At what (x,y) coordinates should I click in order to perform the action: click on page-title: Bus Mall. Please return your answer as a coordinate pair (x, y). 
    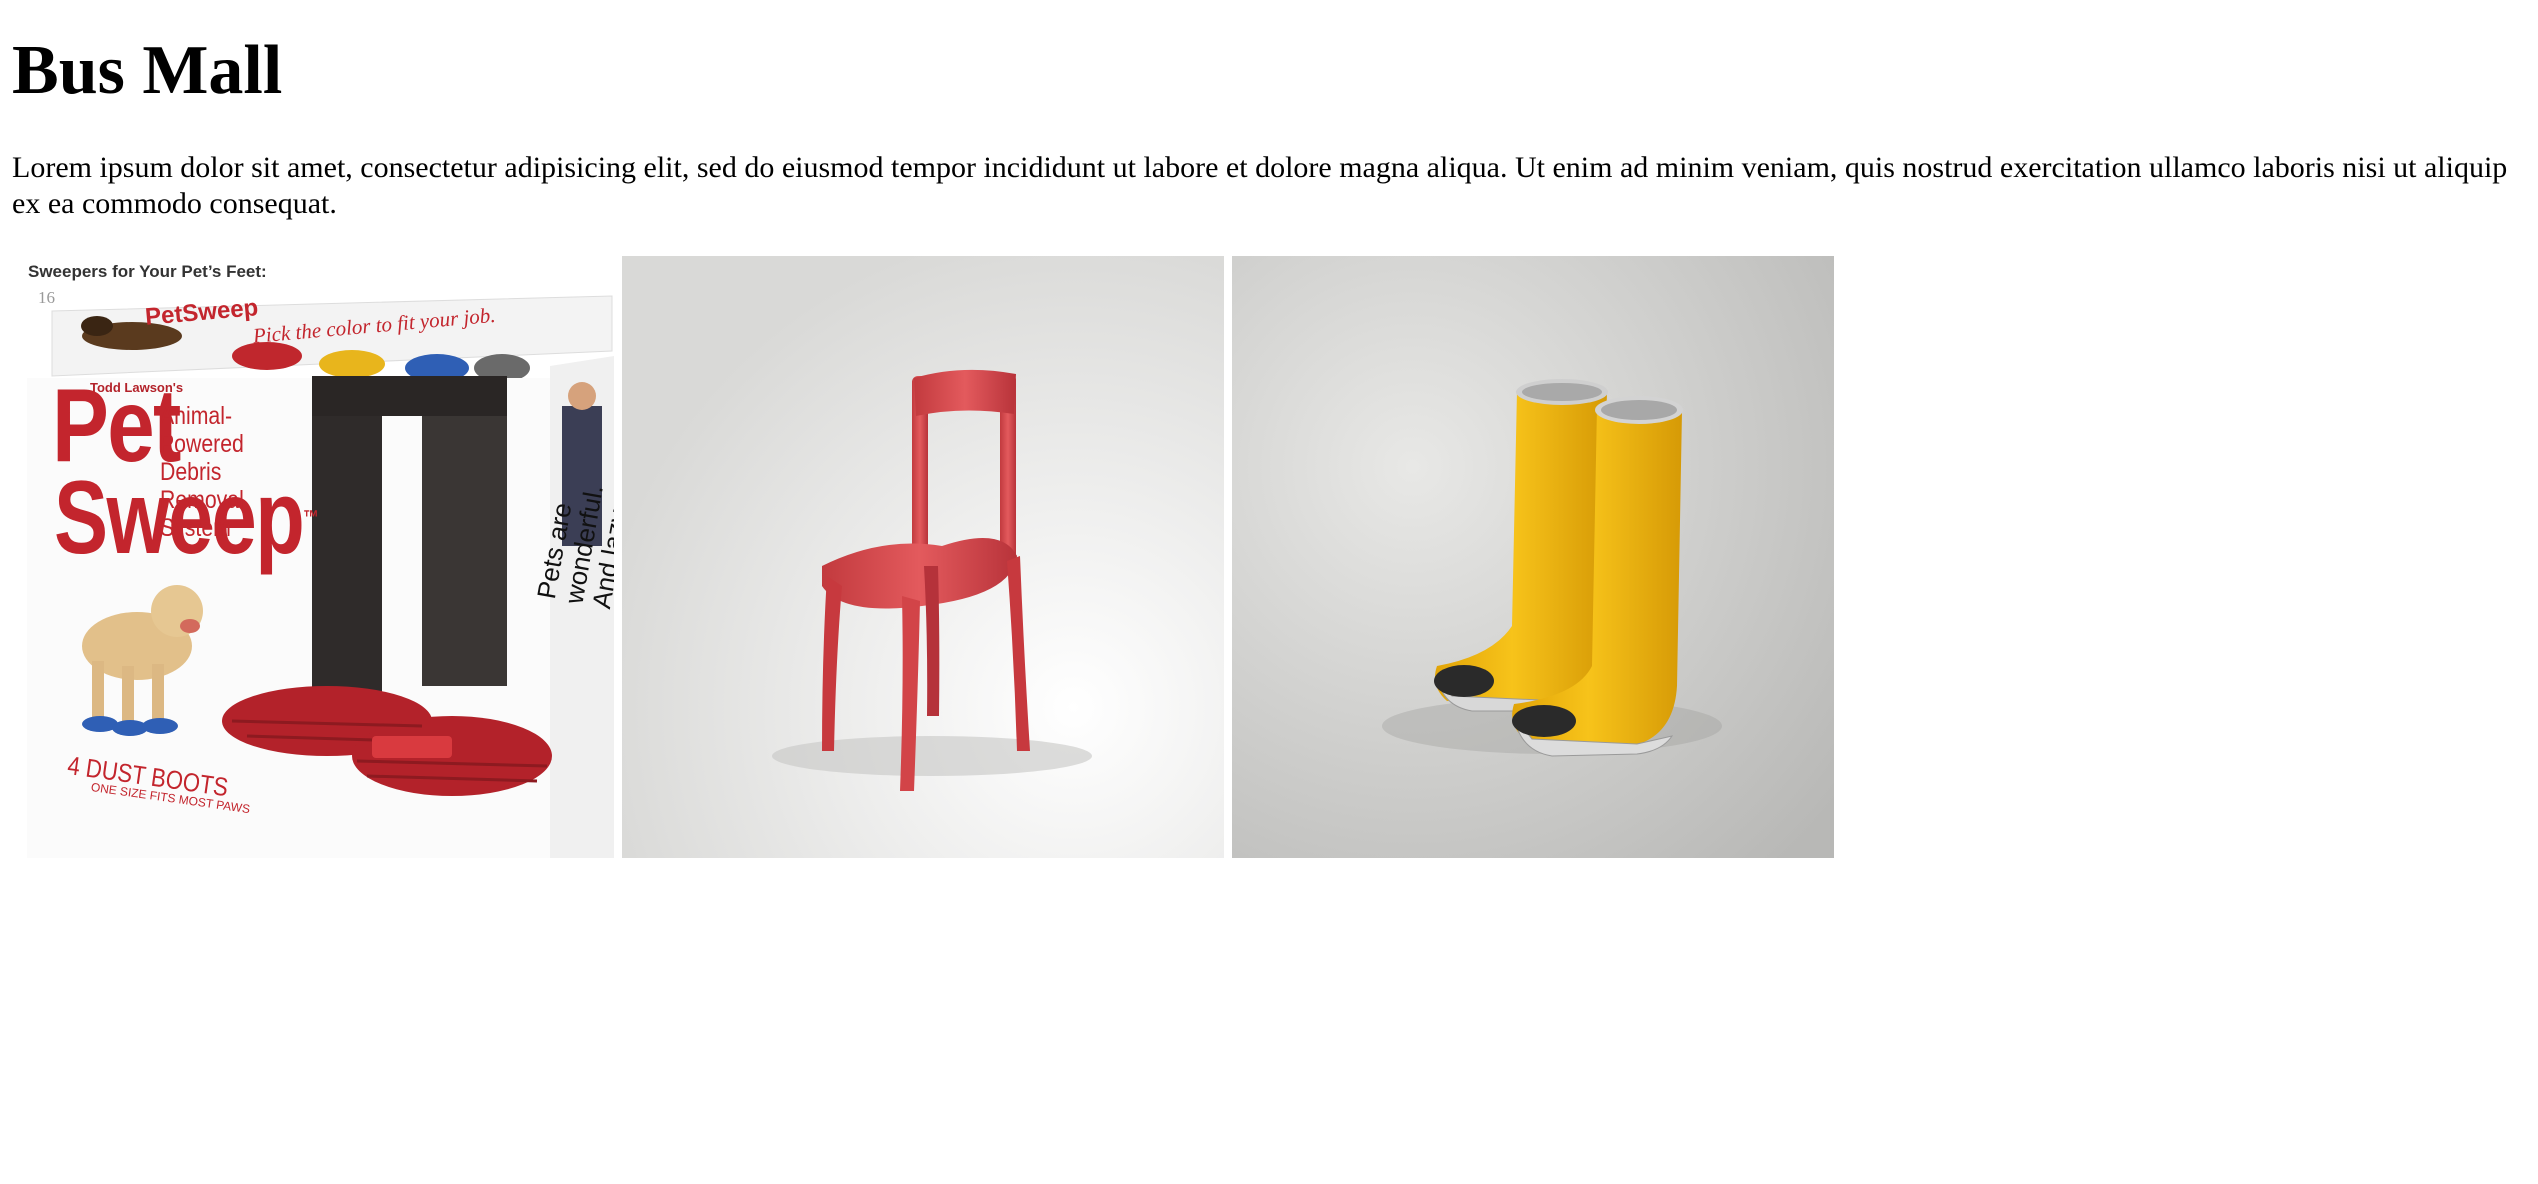
    Looking at the image, I should click on (147, 70).